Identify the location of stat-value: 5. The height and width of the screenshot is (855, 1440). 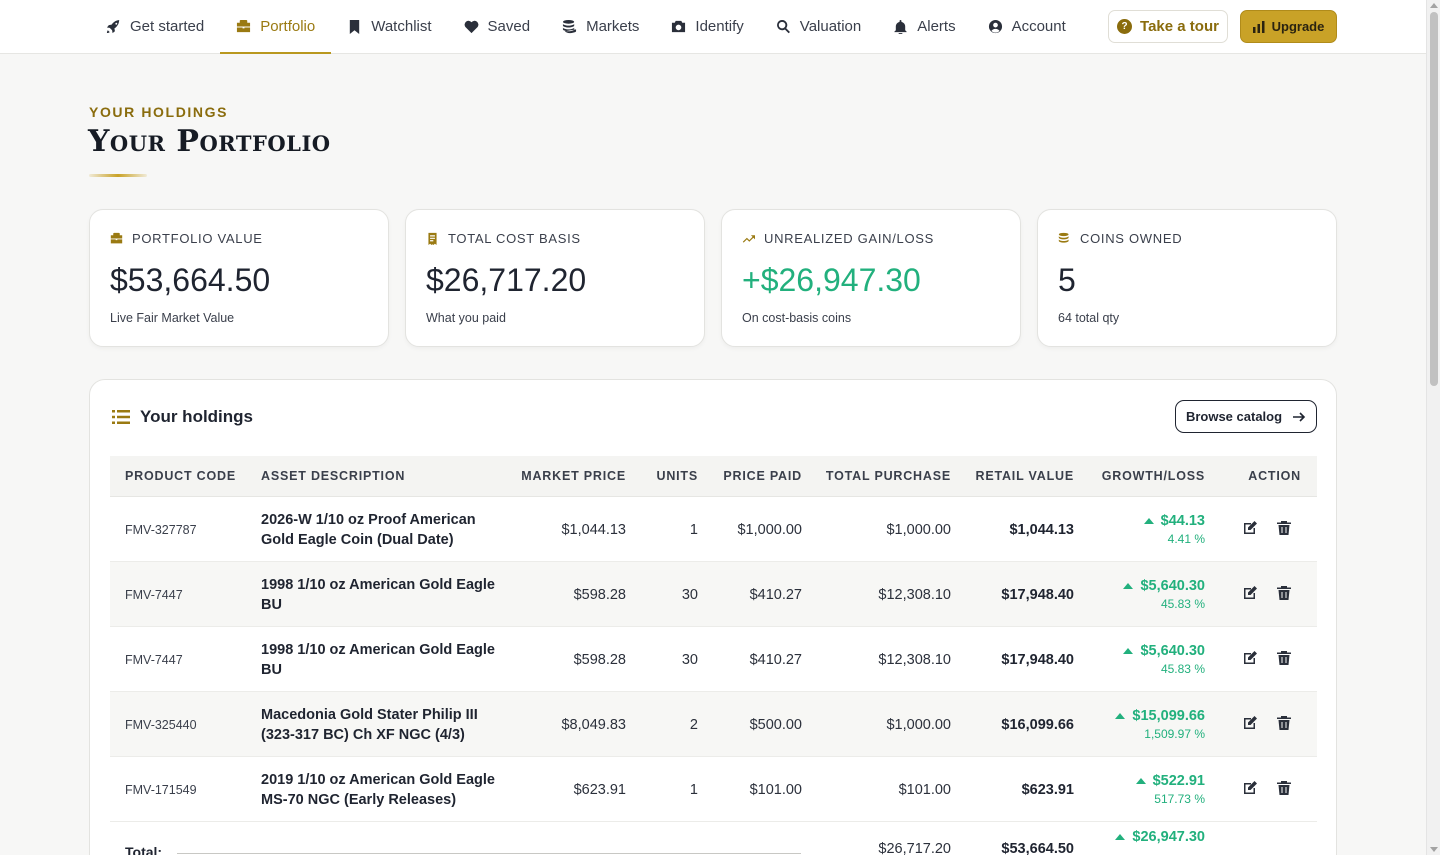
(1067, 280).